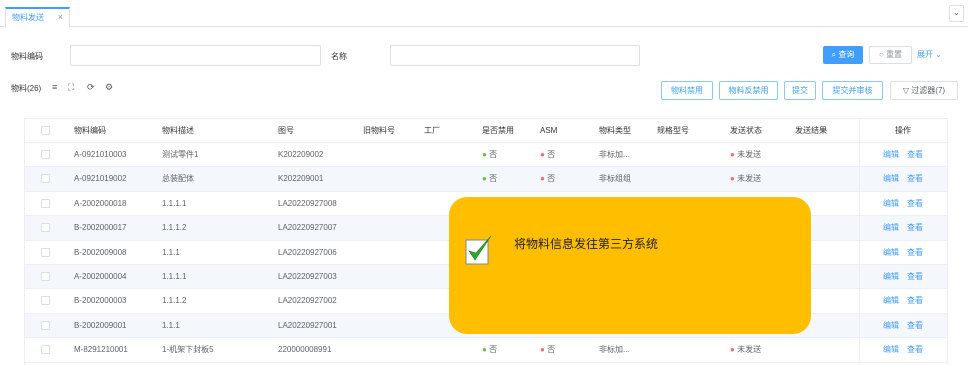  What do you see at coordinates (859, 242) in the screenshot?
I see `actions-divider` at bounding box center [859, 242].